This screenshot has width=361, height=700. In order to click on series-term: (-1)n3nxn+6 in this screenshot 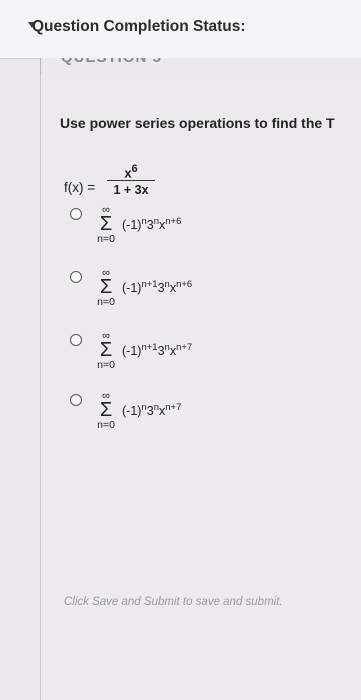, I will do `click(152, 224)`.